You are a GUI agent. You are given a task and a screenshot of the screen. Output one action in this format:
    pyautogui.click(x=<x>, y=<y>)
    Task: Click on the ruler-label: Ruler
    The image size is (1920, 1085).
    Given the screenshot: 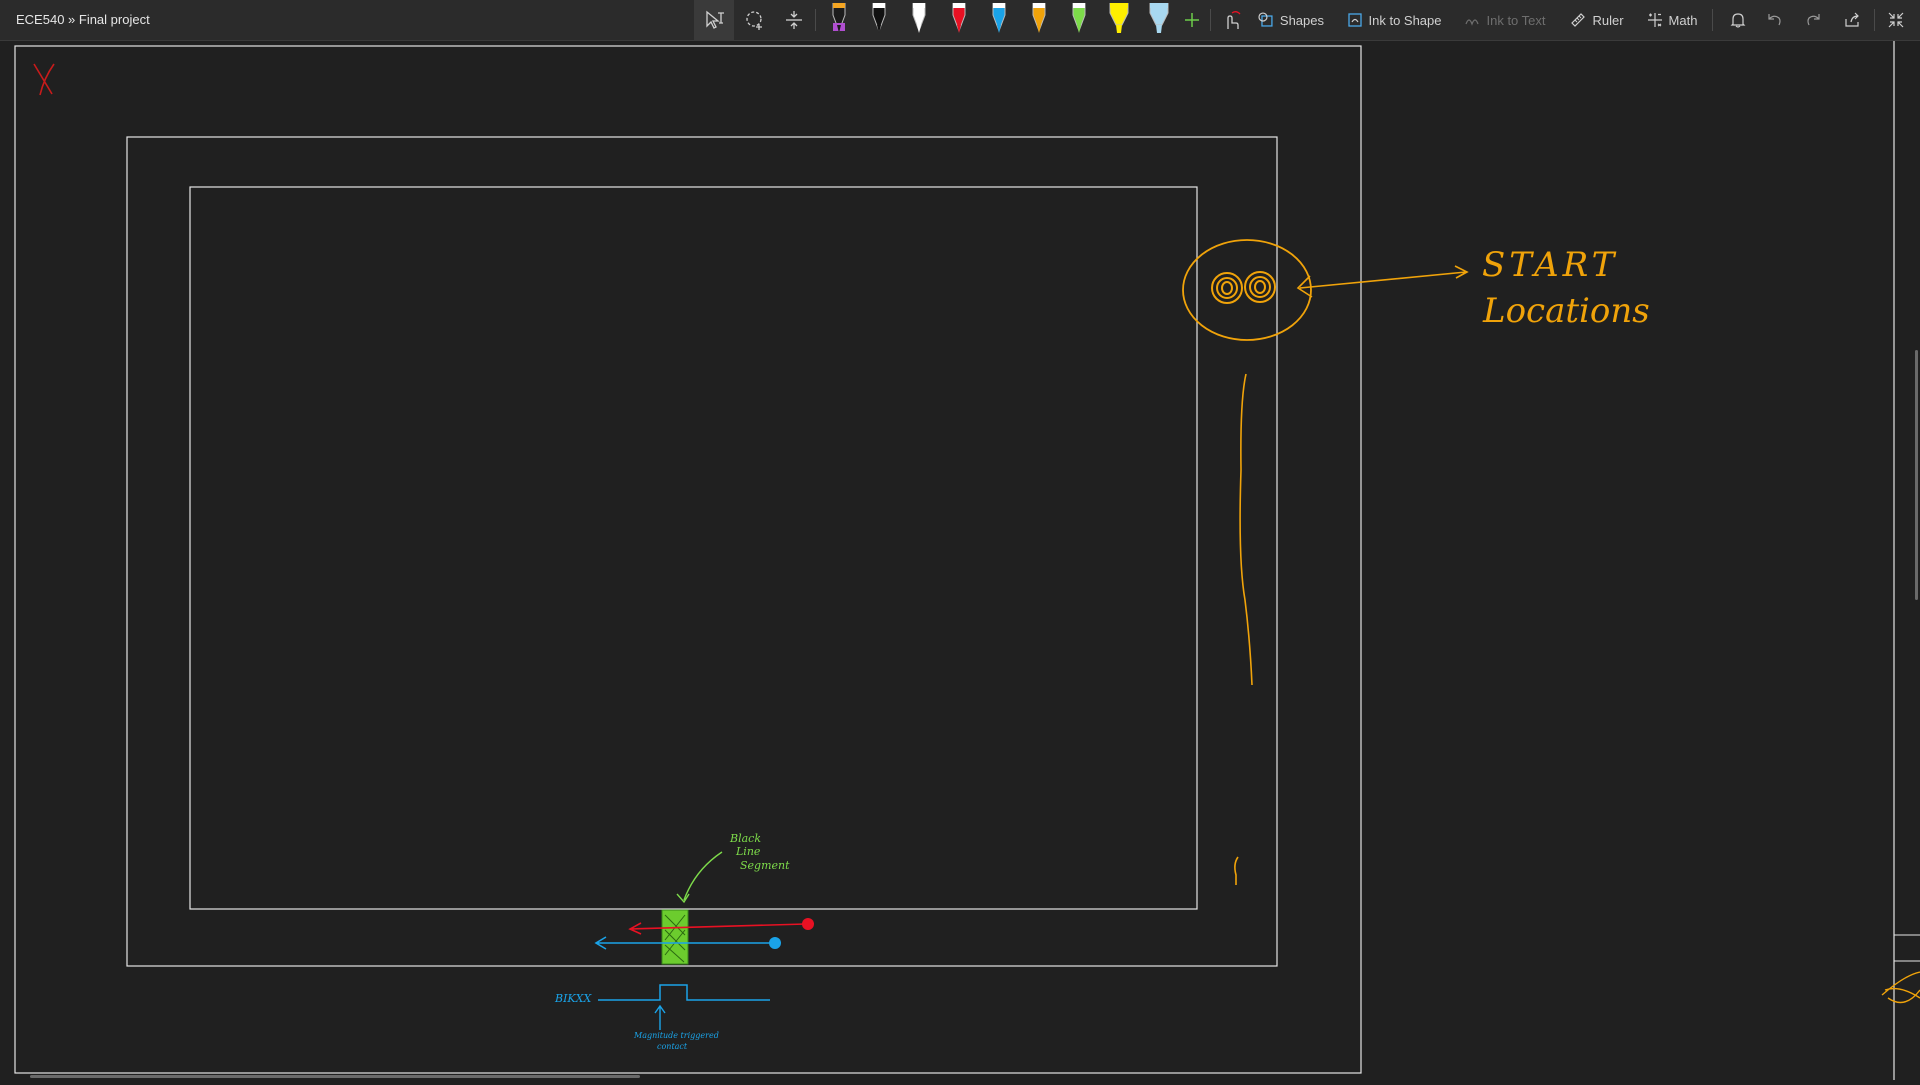 What is the action you would take?
    pyautogui.click(x=1608, y=20)
    